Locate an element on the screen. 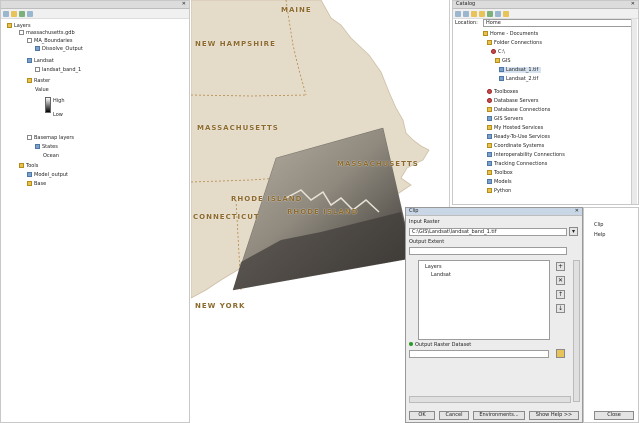 This screenshot has height=423, width=639. catalog-item: Tracking Connections is located at coordinates (517, 164).